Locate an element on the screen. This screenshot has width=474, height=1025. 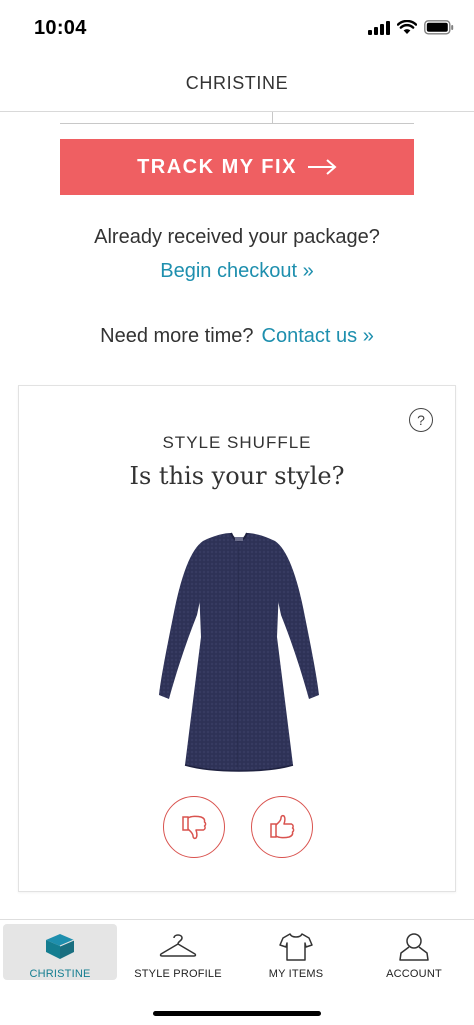
tab-label: MY ITEMS is located at coordinates (296, 974).